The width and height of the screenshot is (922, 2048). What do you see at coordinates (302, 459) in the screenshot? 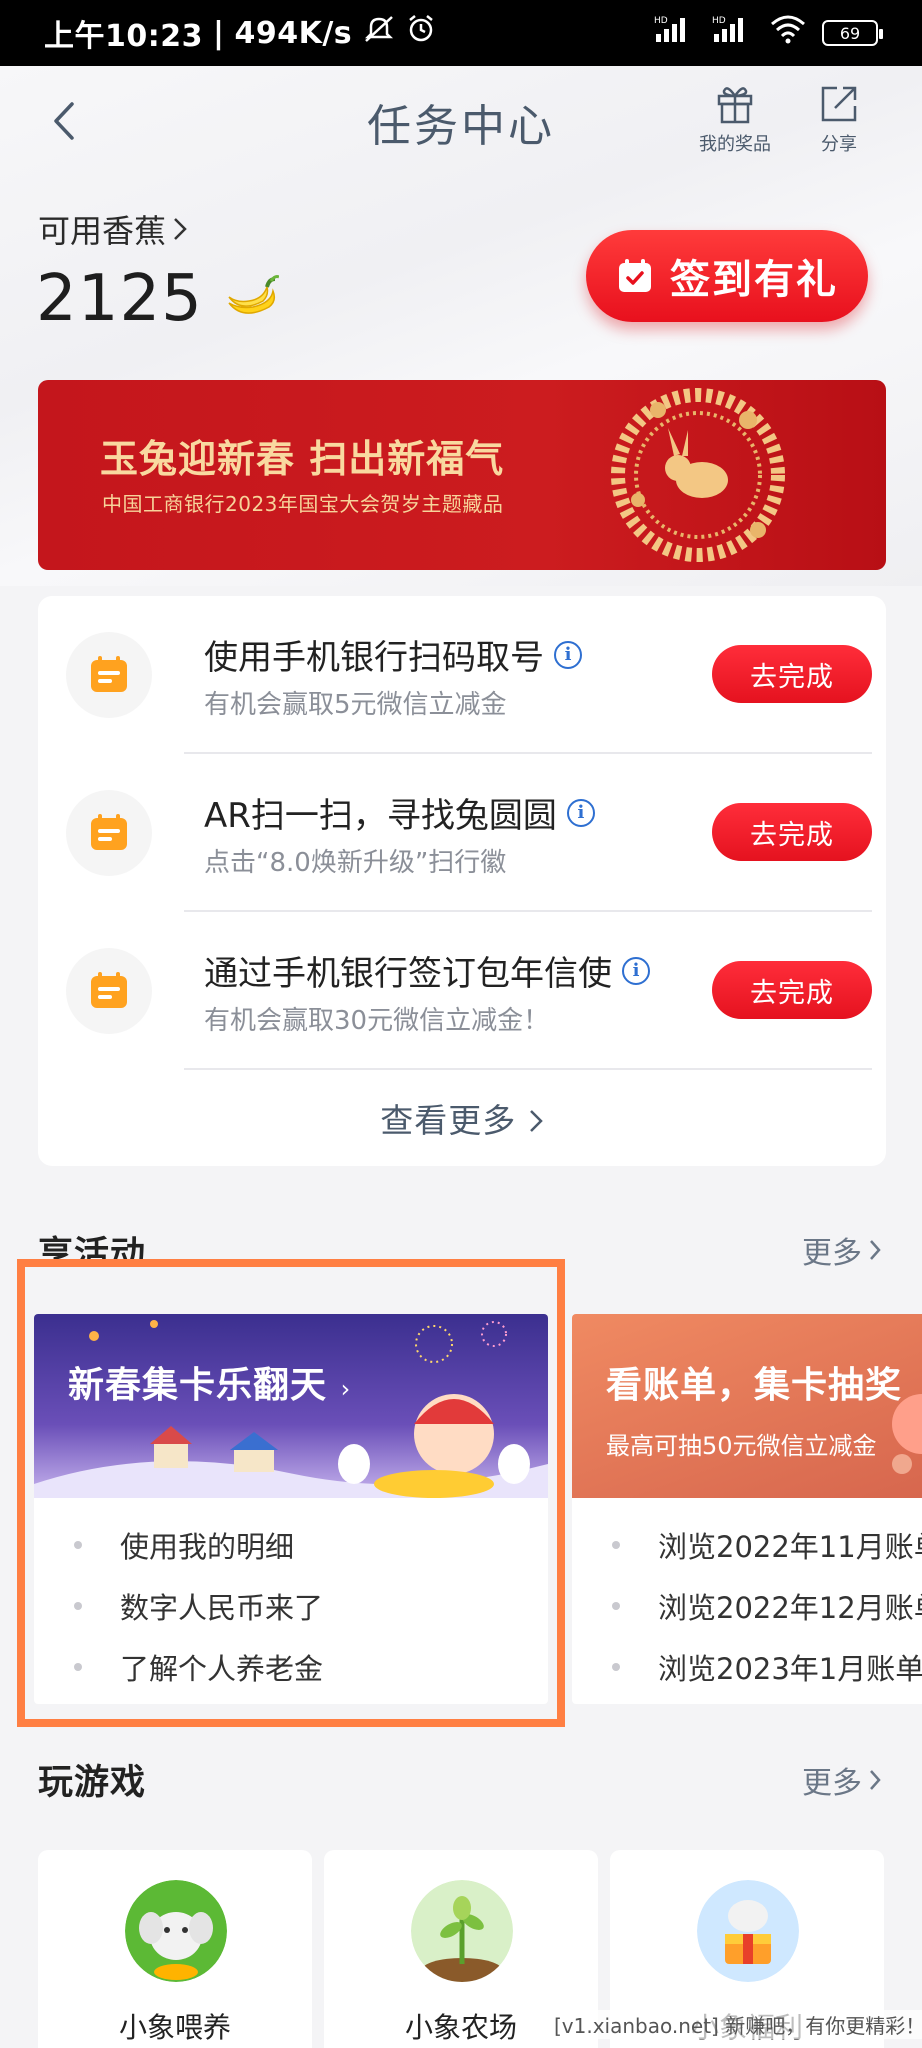
I see `promo-title: 玉兔迎新春 扫出新福气` at bounding box center [302, 459].